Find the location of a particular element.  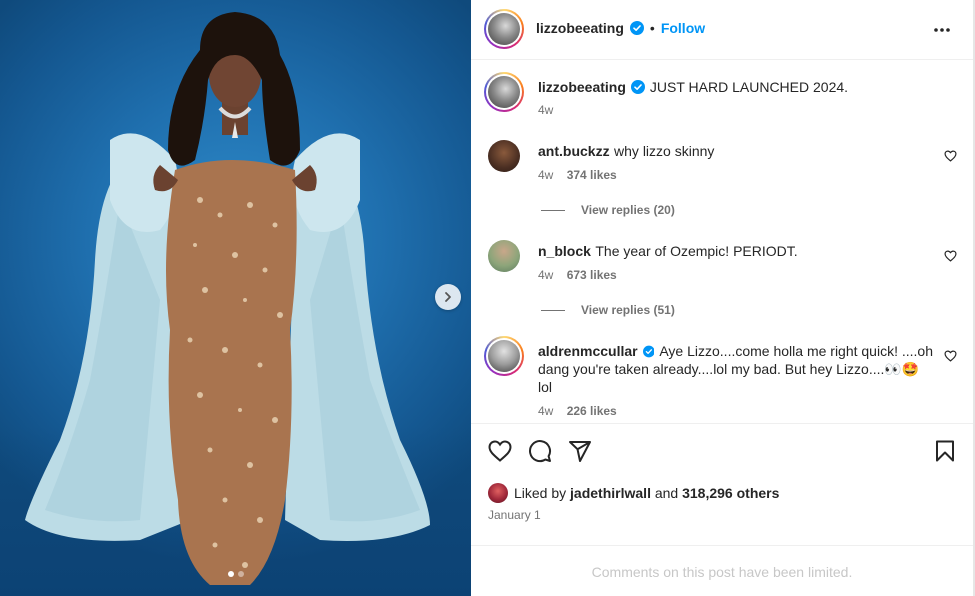

bookmark-icon is located at coordinates (945, 451).